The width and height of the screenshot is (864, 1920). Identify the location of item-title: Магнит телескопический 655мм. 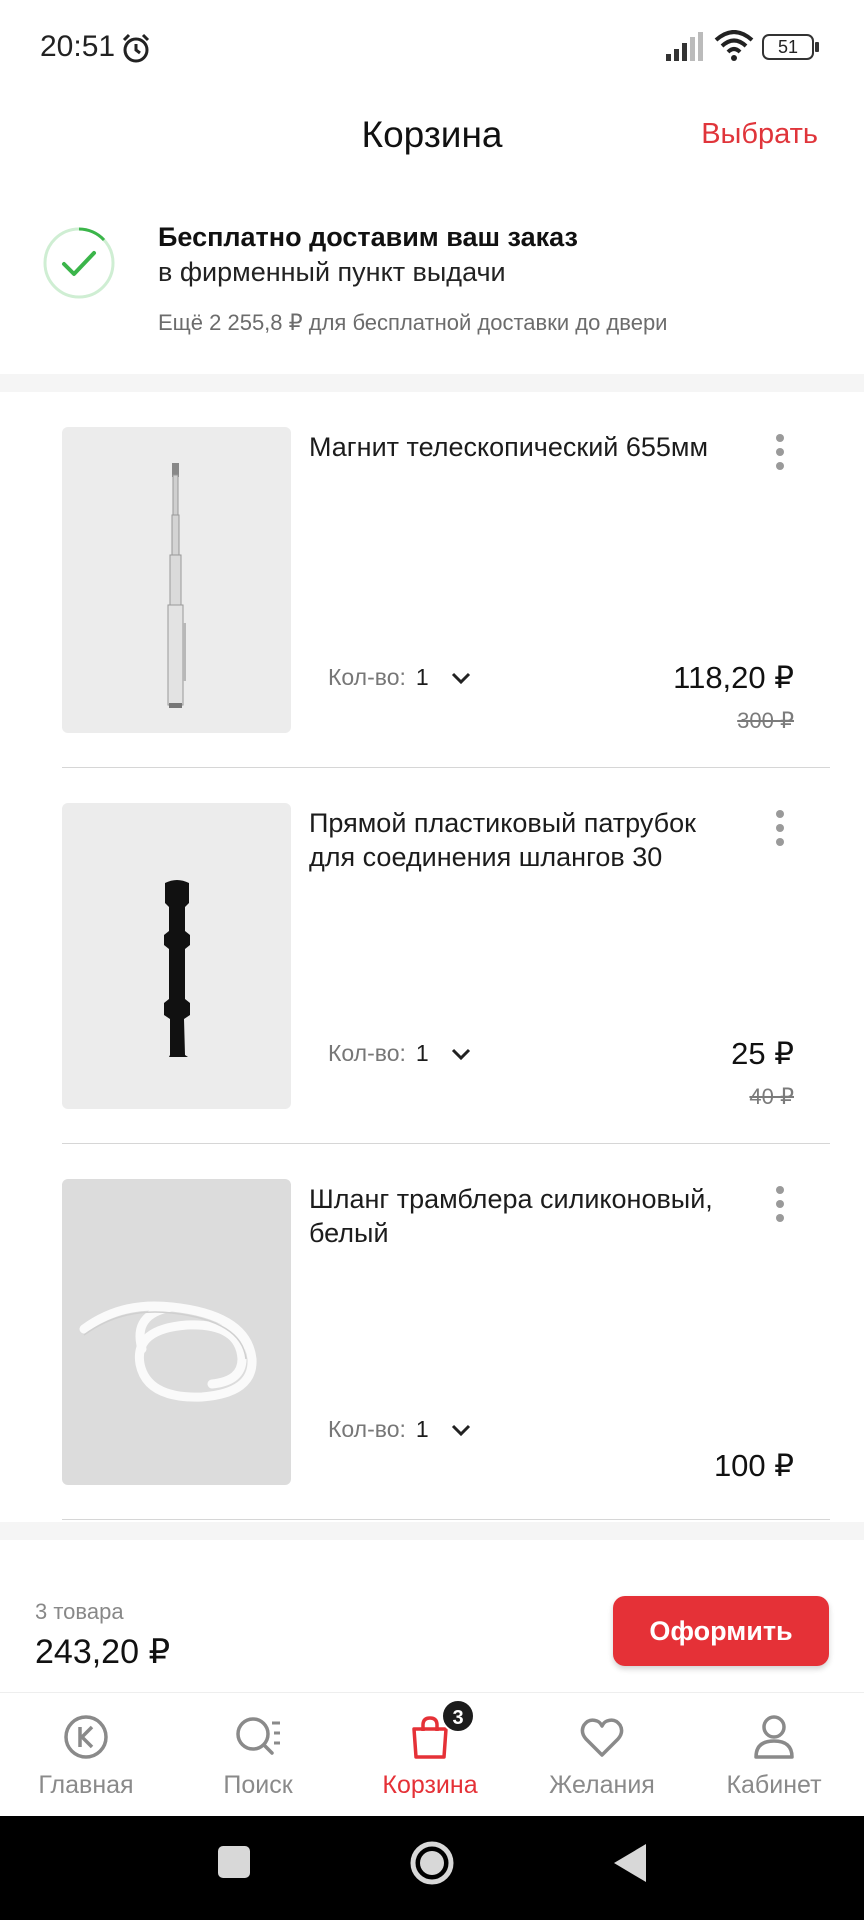
(529, 447).